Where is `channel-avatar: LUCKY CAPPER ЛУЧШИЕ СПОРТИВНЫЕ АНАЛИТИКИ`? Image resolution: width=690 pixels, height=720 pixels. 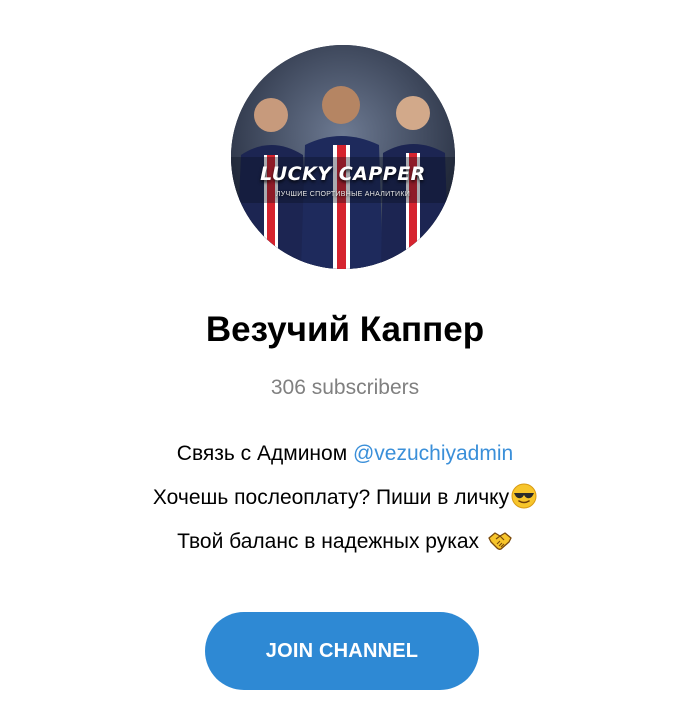
channel-avatar: LUCKY CAPPER ЛУЧШИЕ СПОРТИВНЫЕ АНАЛИТИКИ is located at coordinates (343, 157).